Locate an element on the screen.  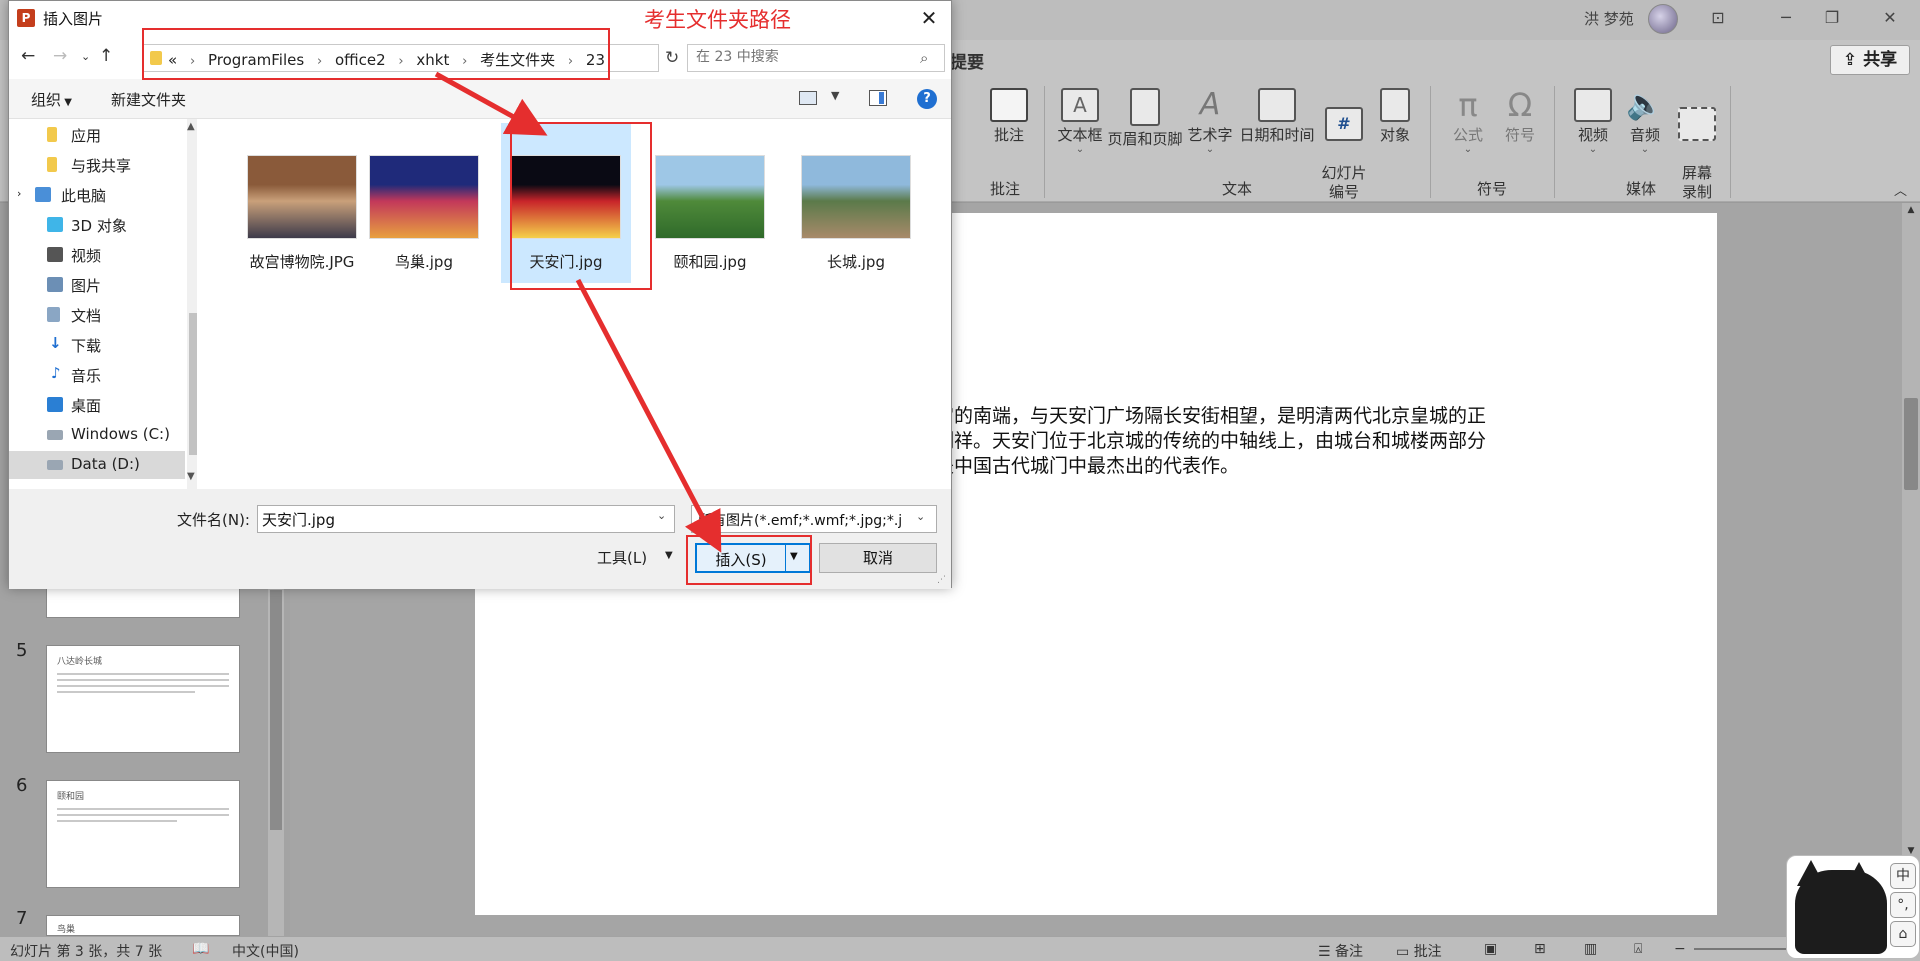
spell-check-icon: 📖 is located at coordinates (200, 949).